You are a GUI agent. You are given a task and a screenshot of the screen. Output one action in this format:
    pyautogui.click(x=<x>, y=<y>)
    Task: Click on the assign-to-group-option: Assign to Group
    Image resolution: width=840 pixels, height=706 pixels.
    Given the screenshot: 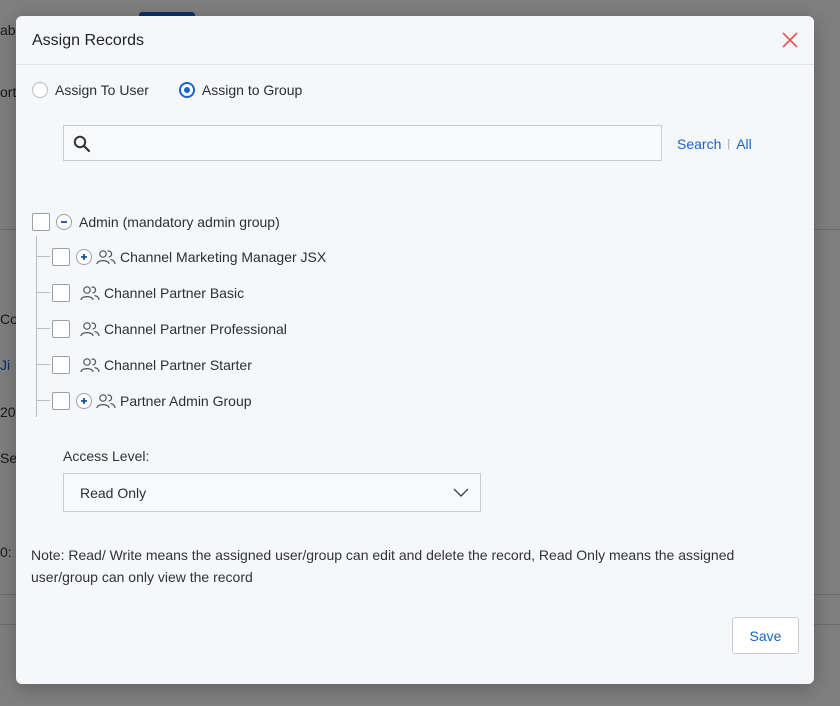 What is the action you would take?
    pyautogui.click(x=240, y=90)
    